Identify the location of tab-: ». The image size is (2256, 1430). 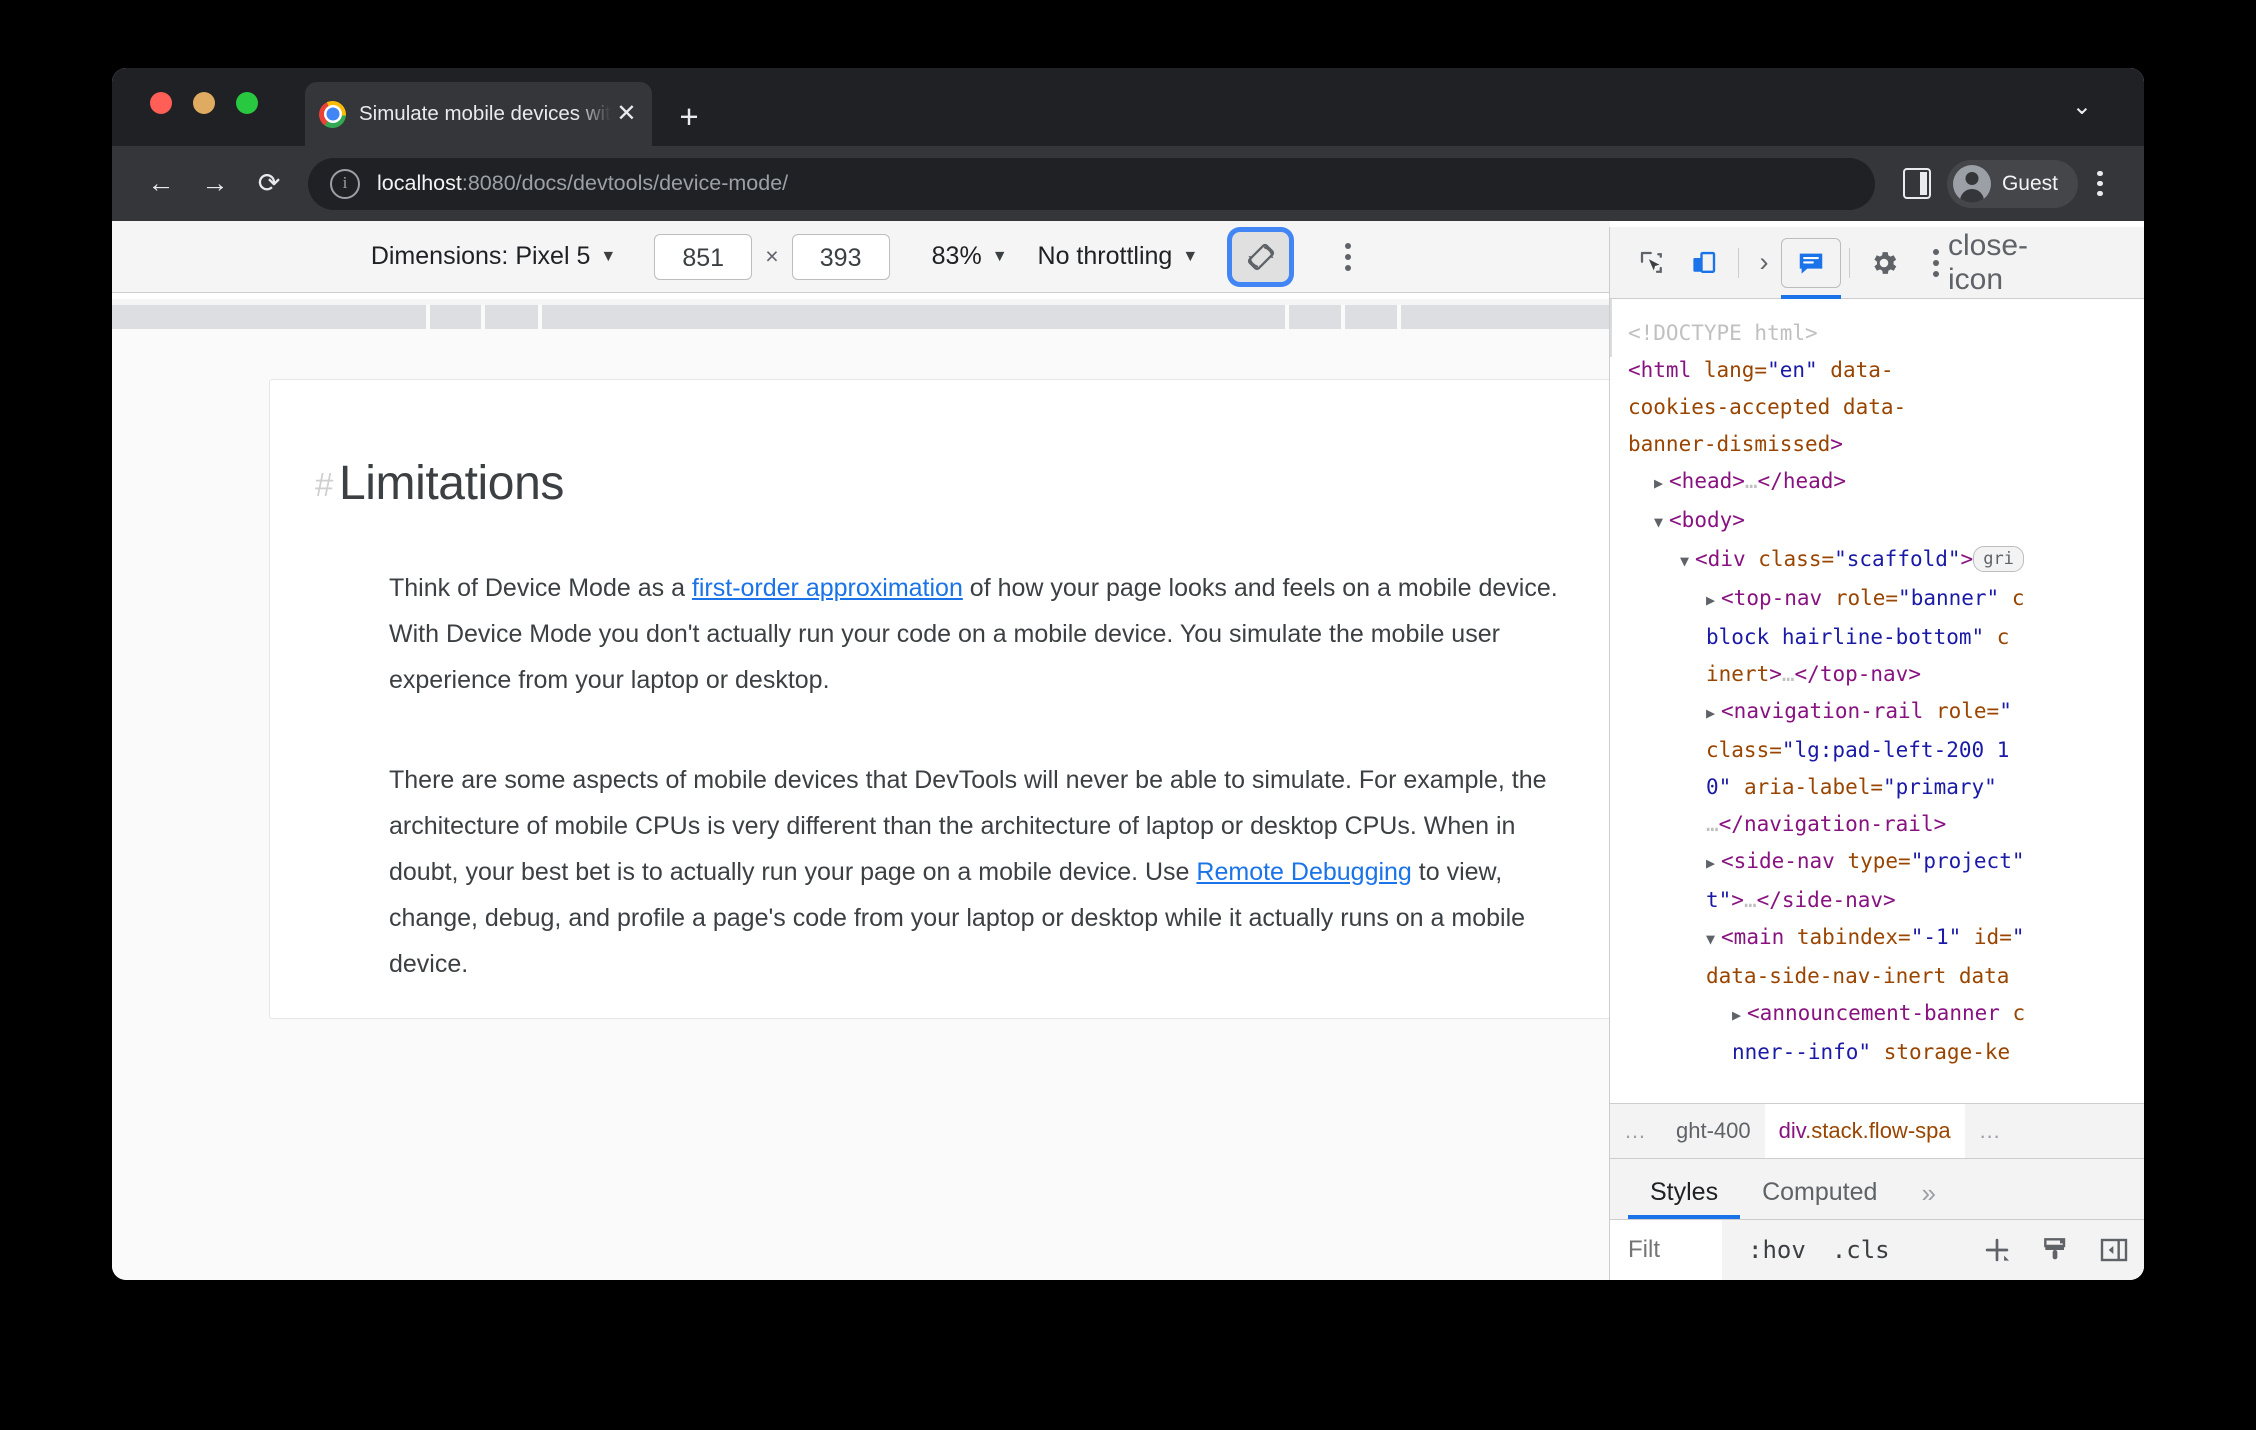
(1928, 1198).